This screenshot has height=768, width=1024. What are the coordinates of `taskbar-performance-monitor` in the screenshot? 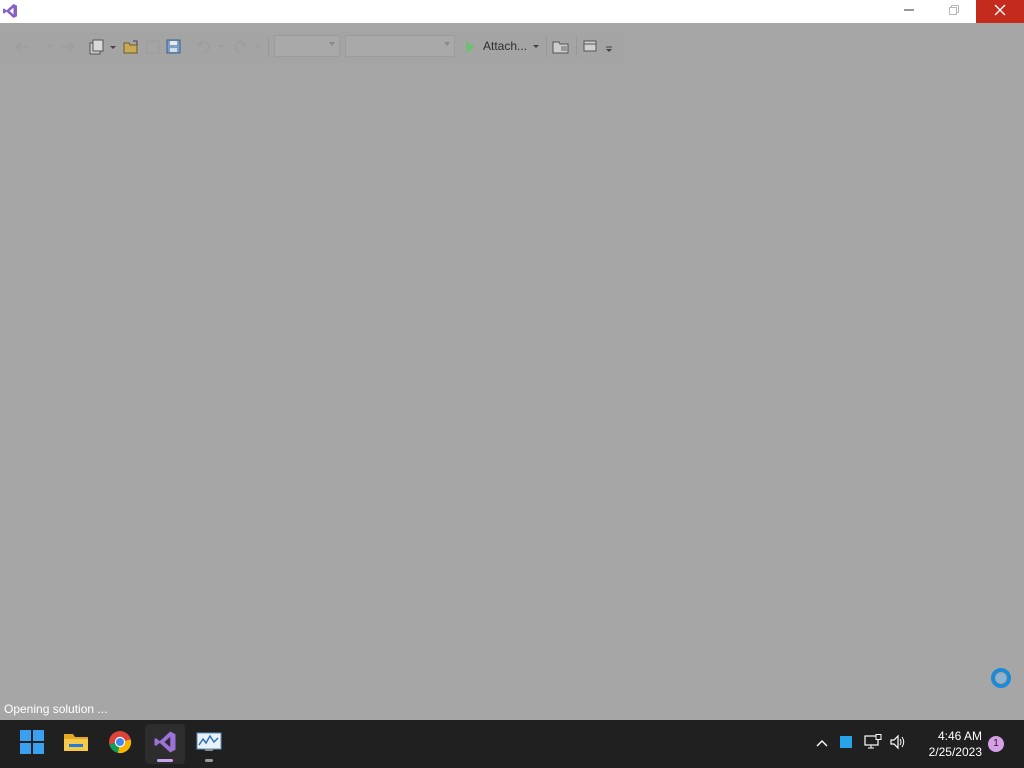 It's located at (209, 744).